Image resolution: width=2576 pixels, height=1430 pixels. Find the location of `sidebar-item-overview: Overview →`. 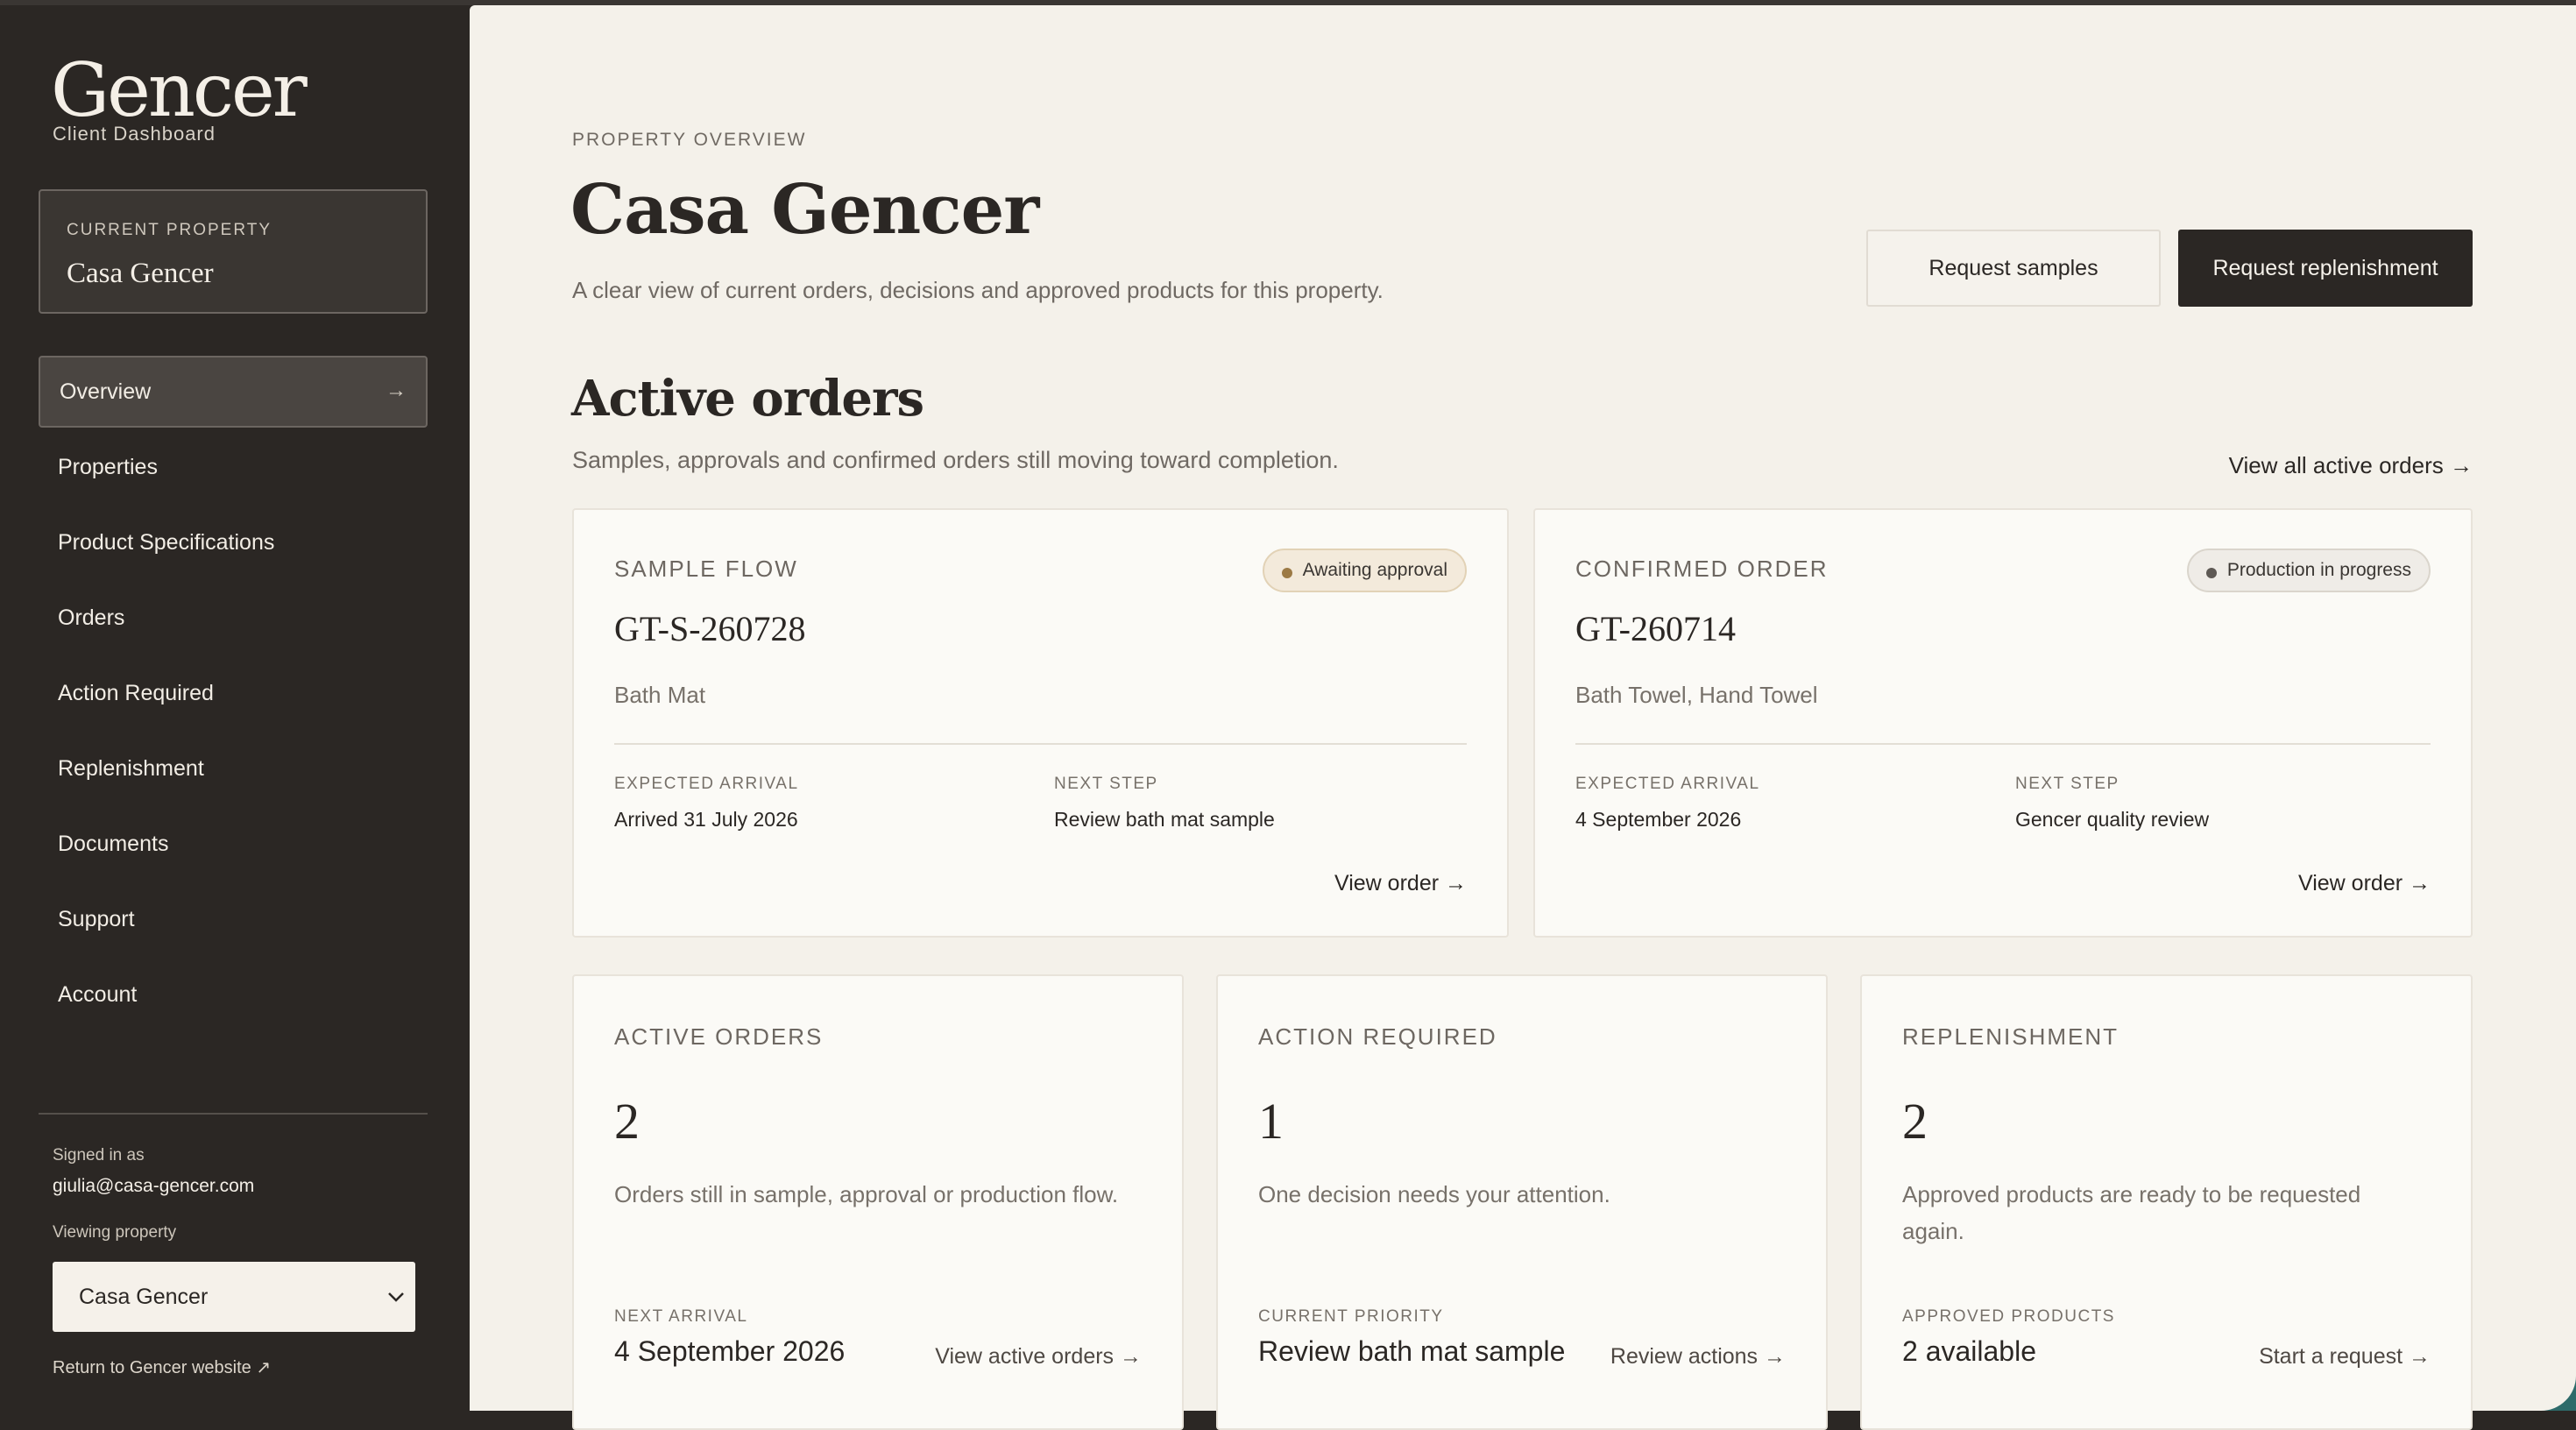

sidebar-item-overview: Overview → is located at coordinates (233, 392).